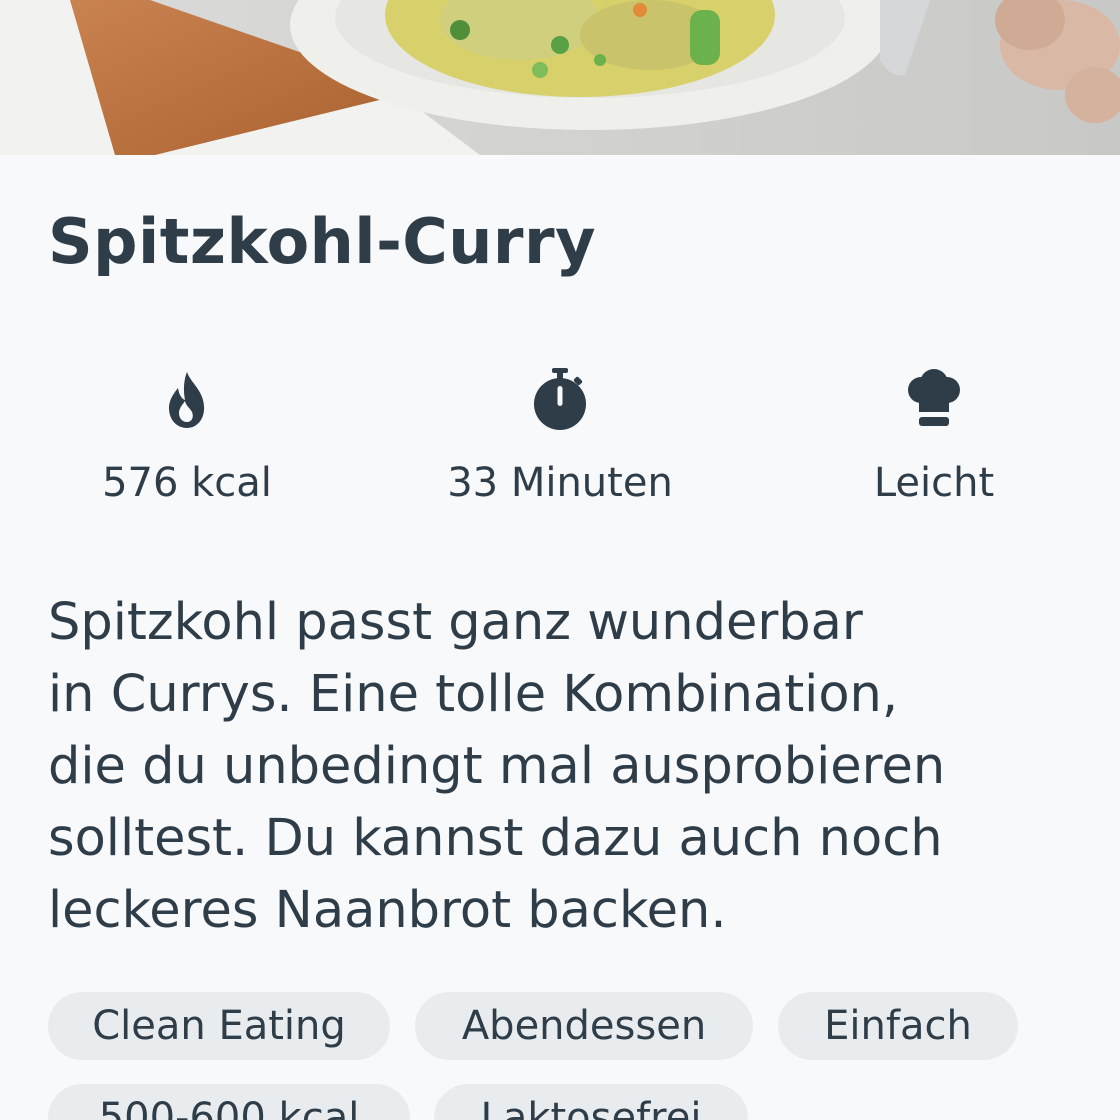 The height and width of the screenshot is (1120, 1120). What do you see at coordinates (591, 1102) in the screenshot?
I see `tag-laktosefrei: Laktosefrei` at bounding box center [591, 1102].